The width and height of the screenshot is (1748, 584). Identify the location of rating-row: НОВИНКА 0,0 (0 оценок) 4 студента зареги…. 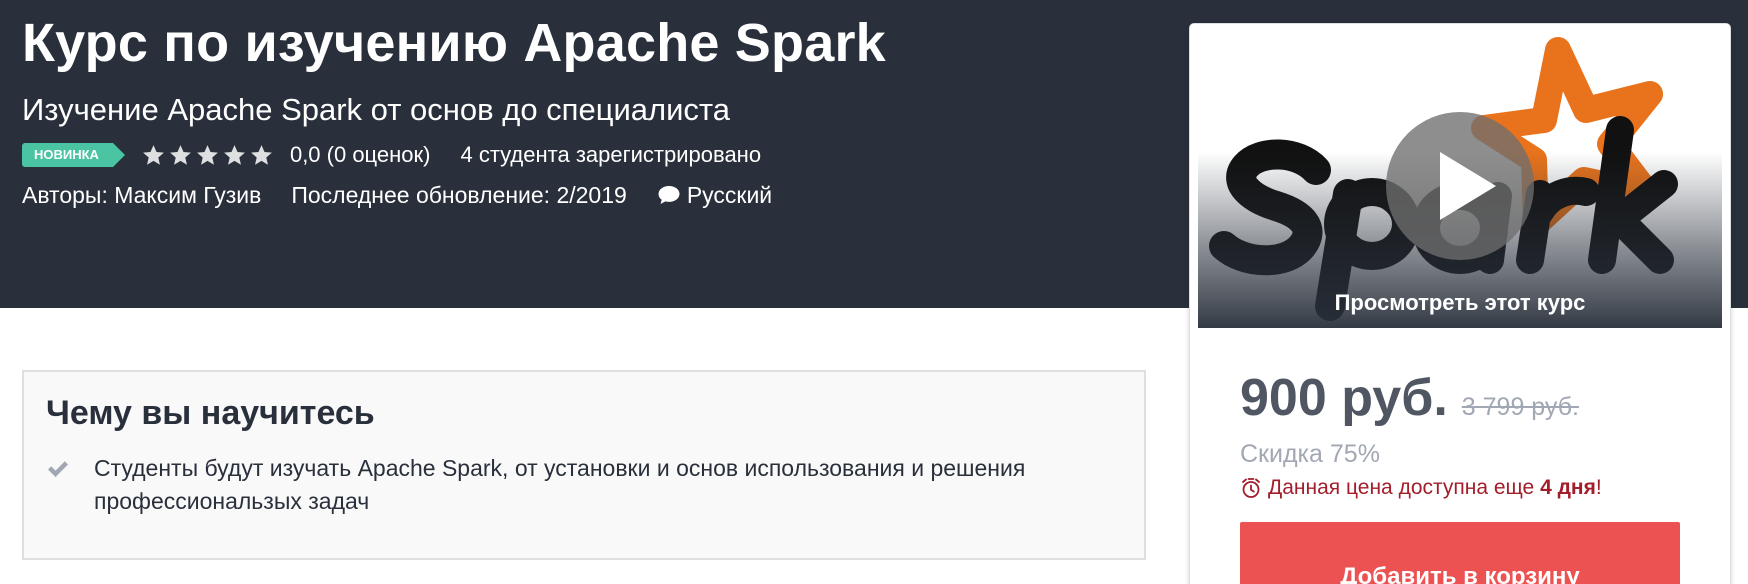
(391, 155).